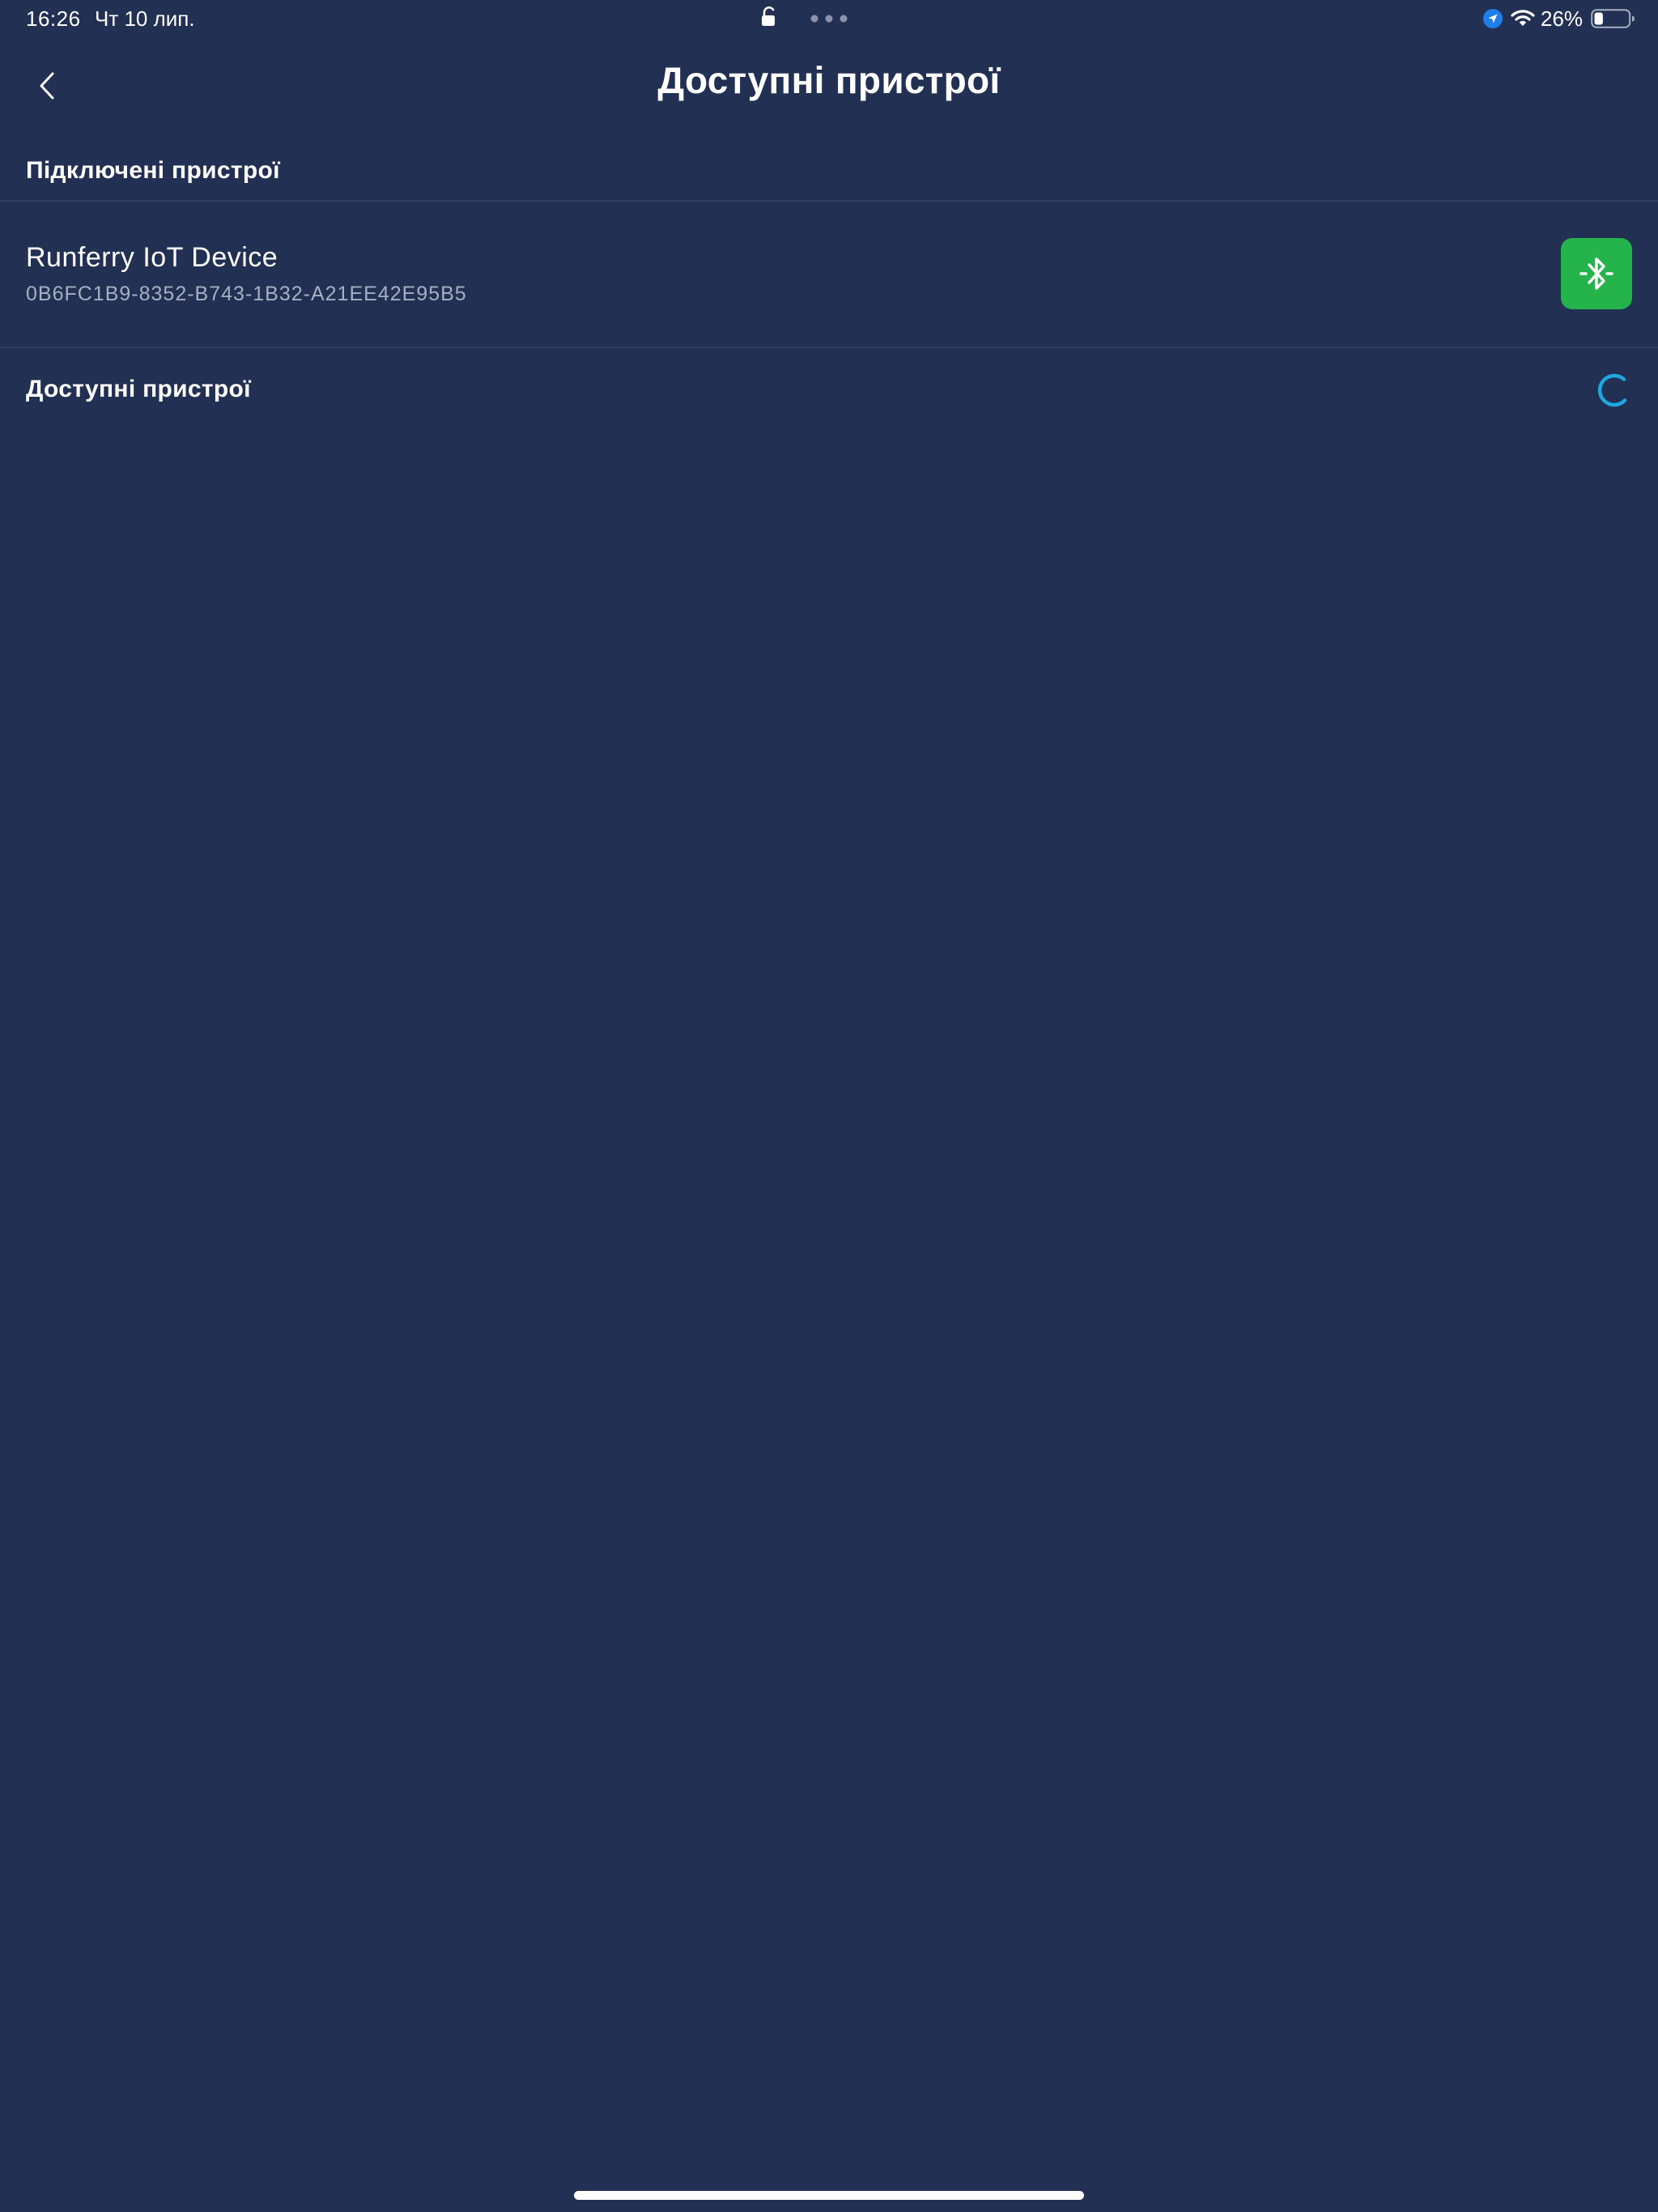  Describe the element at coordinates (246, 294) in the screenshot. I see `device-id: 0B6FC1B9-8352-B743-1B32-A21EE42E95B5` at that location.